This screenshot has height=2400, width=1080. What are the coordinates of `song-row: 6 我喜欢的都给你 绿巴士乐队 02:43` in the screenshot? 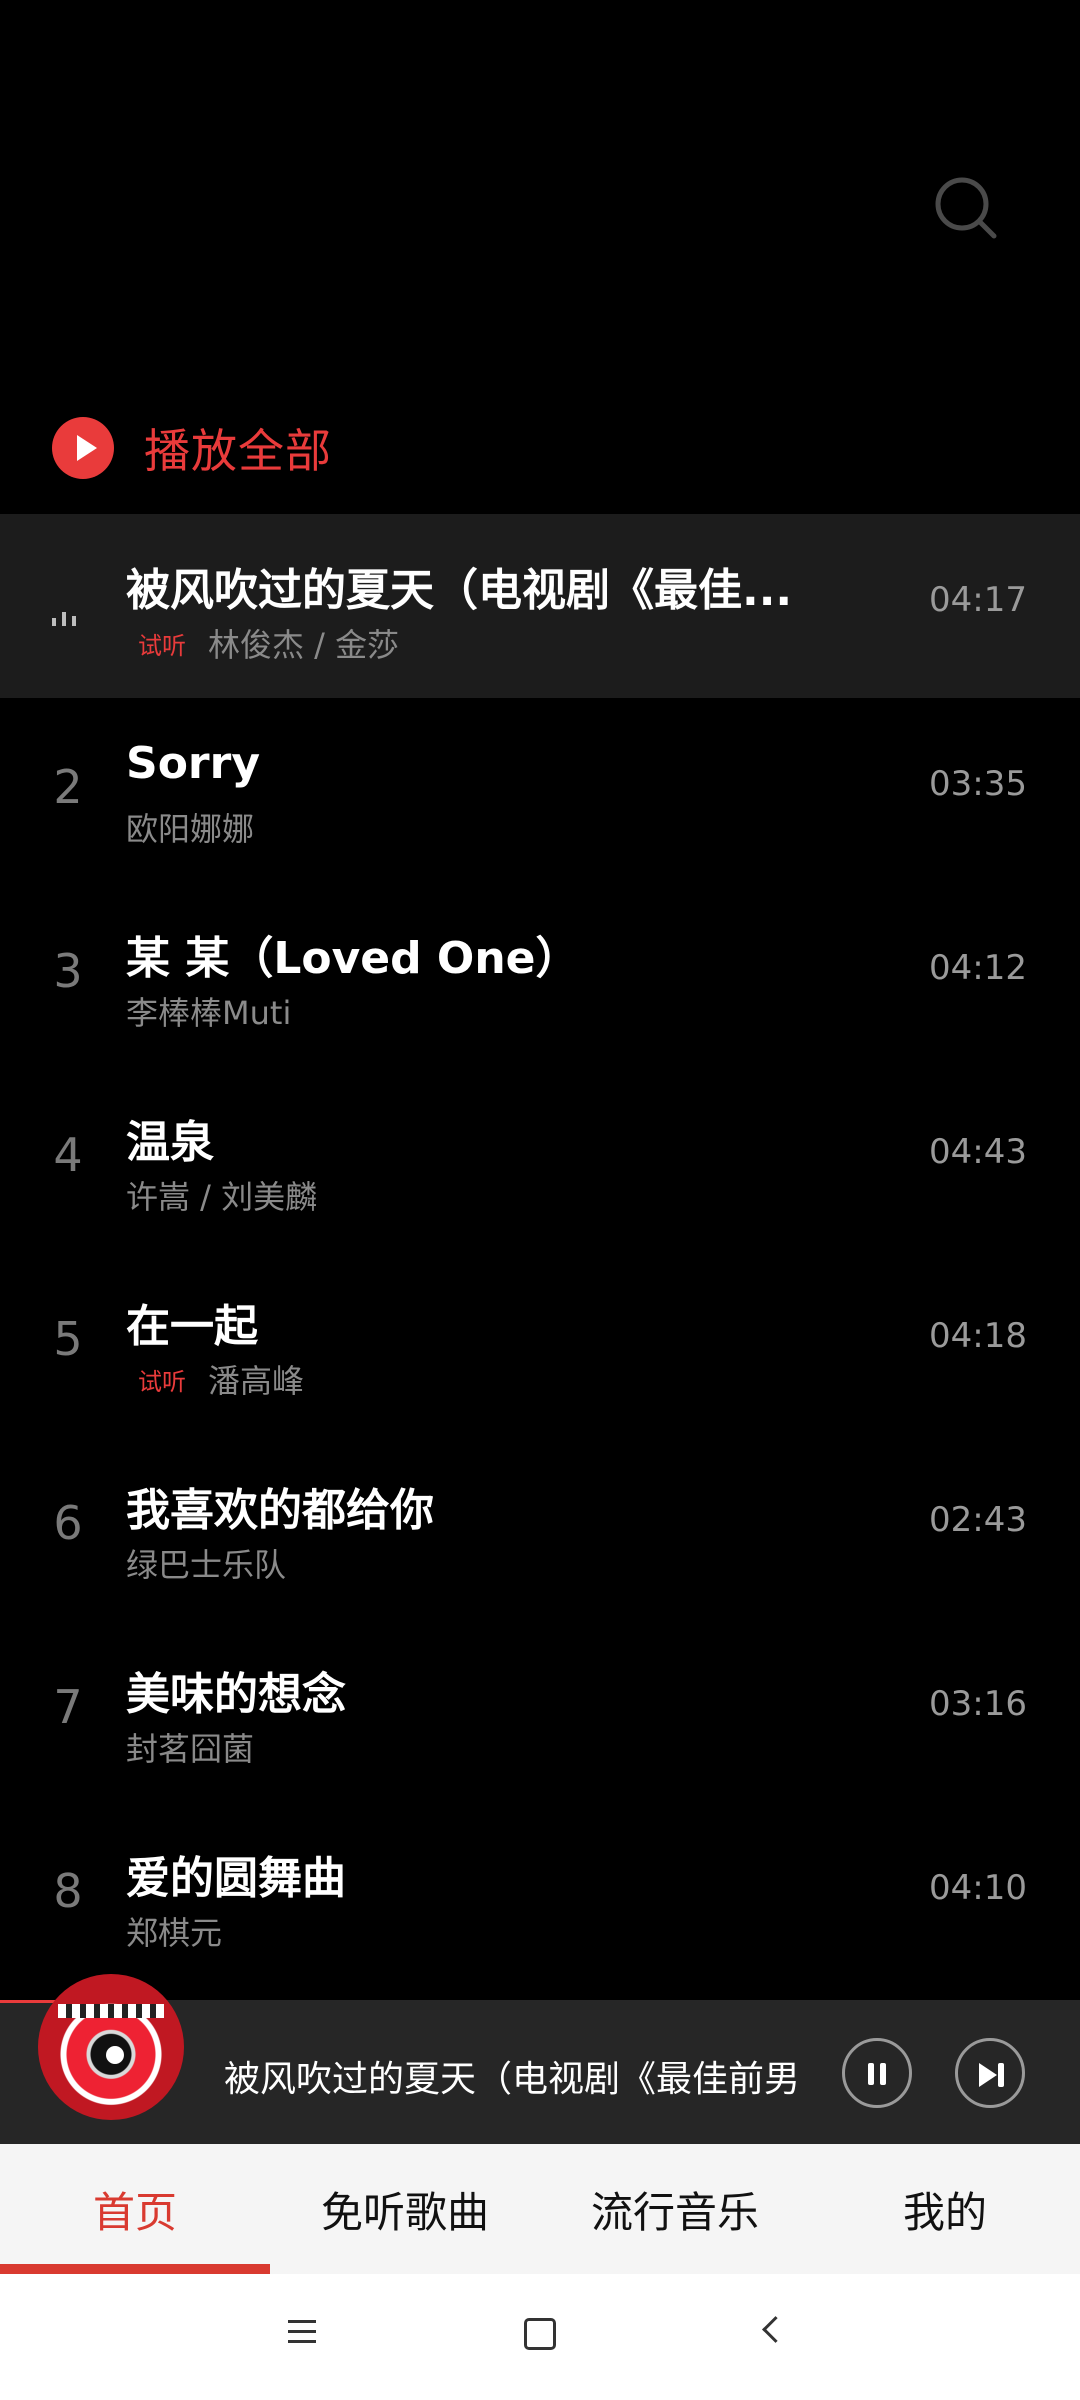 It's located at (540, 1526).